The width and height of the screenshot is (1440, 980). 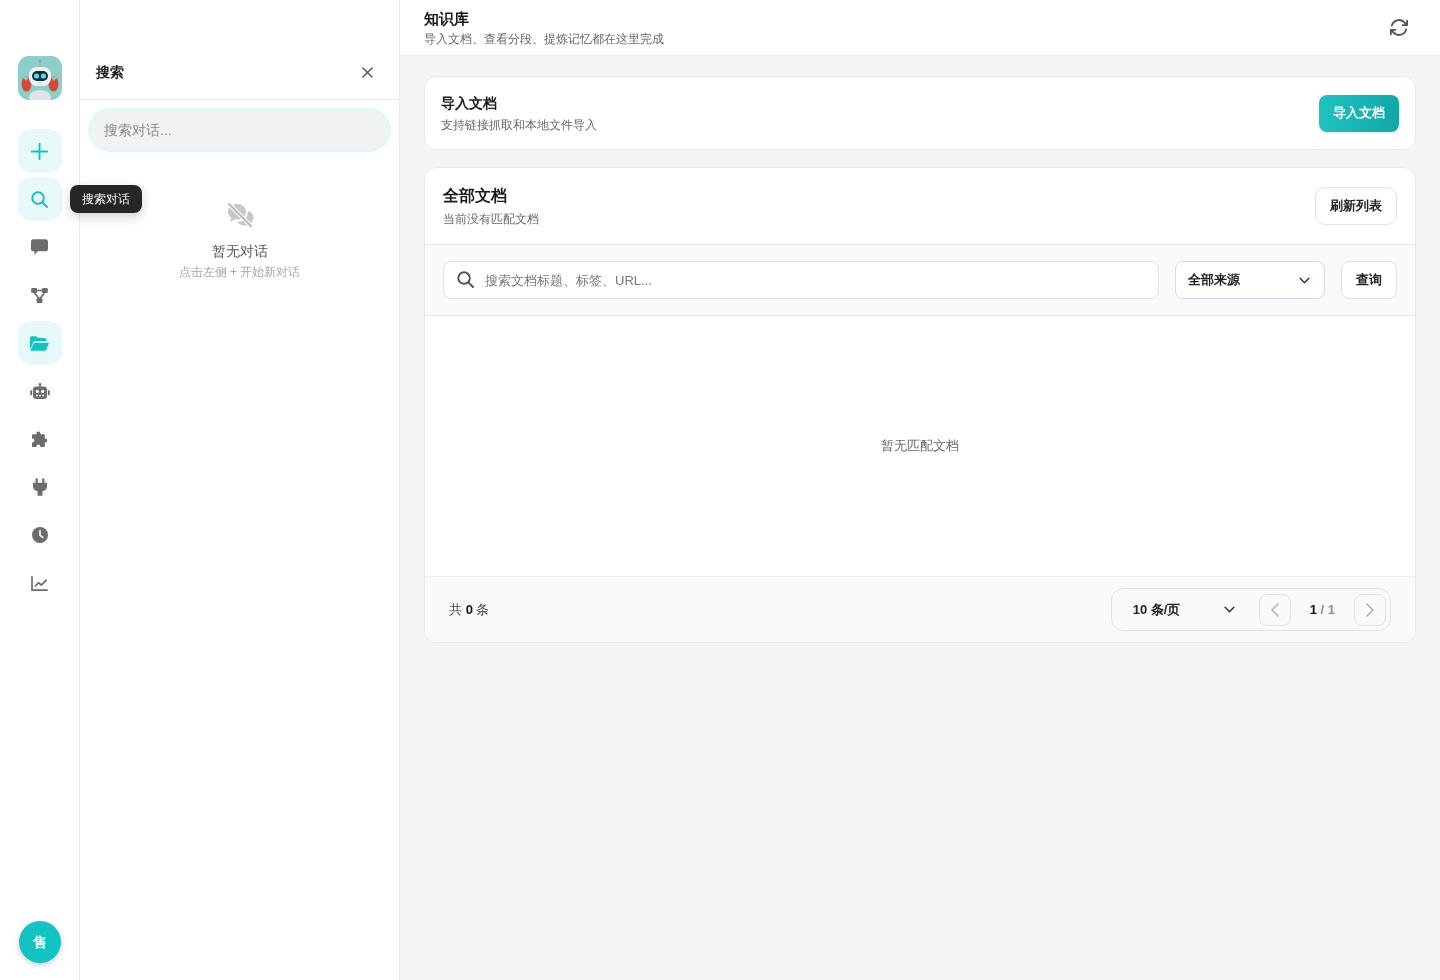 What do you see at coordinates (1274, 609) in the screenshot?
I see `chevron-left-icon` at bounding box center [1274, 609].